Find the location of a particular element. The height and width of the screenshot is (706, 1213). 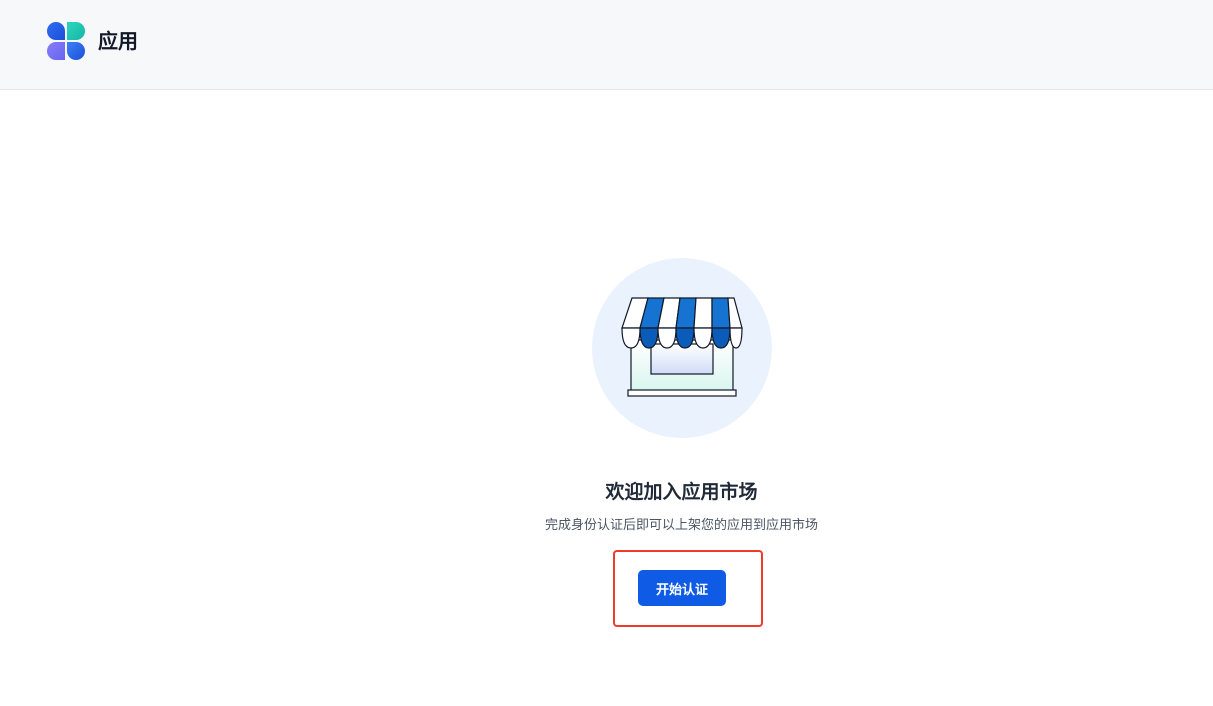

top-header: 应用 is located at coordinates (606, 45).